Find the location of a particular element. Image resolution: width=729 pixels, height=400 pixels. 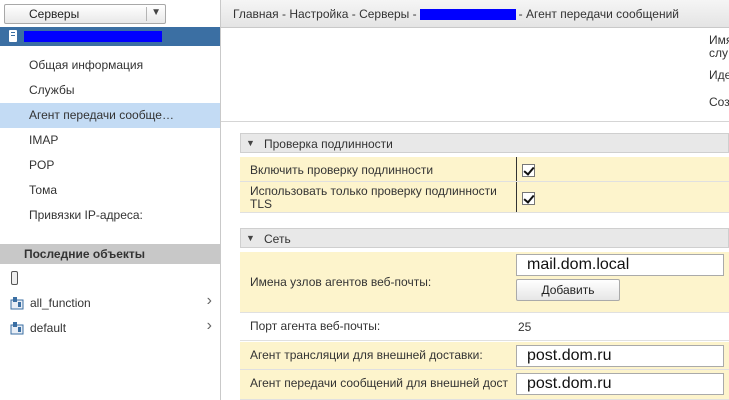

info-label-created: Соз is located at coordinates (719, 102).